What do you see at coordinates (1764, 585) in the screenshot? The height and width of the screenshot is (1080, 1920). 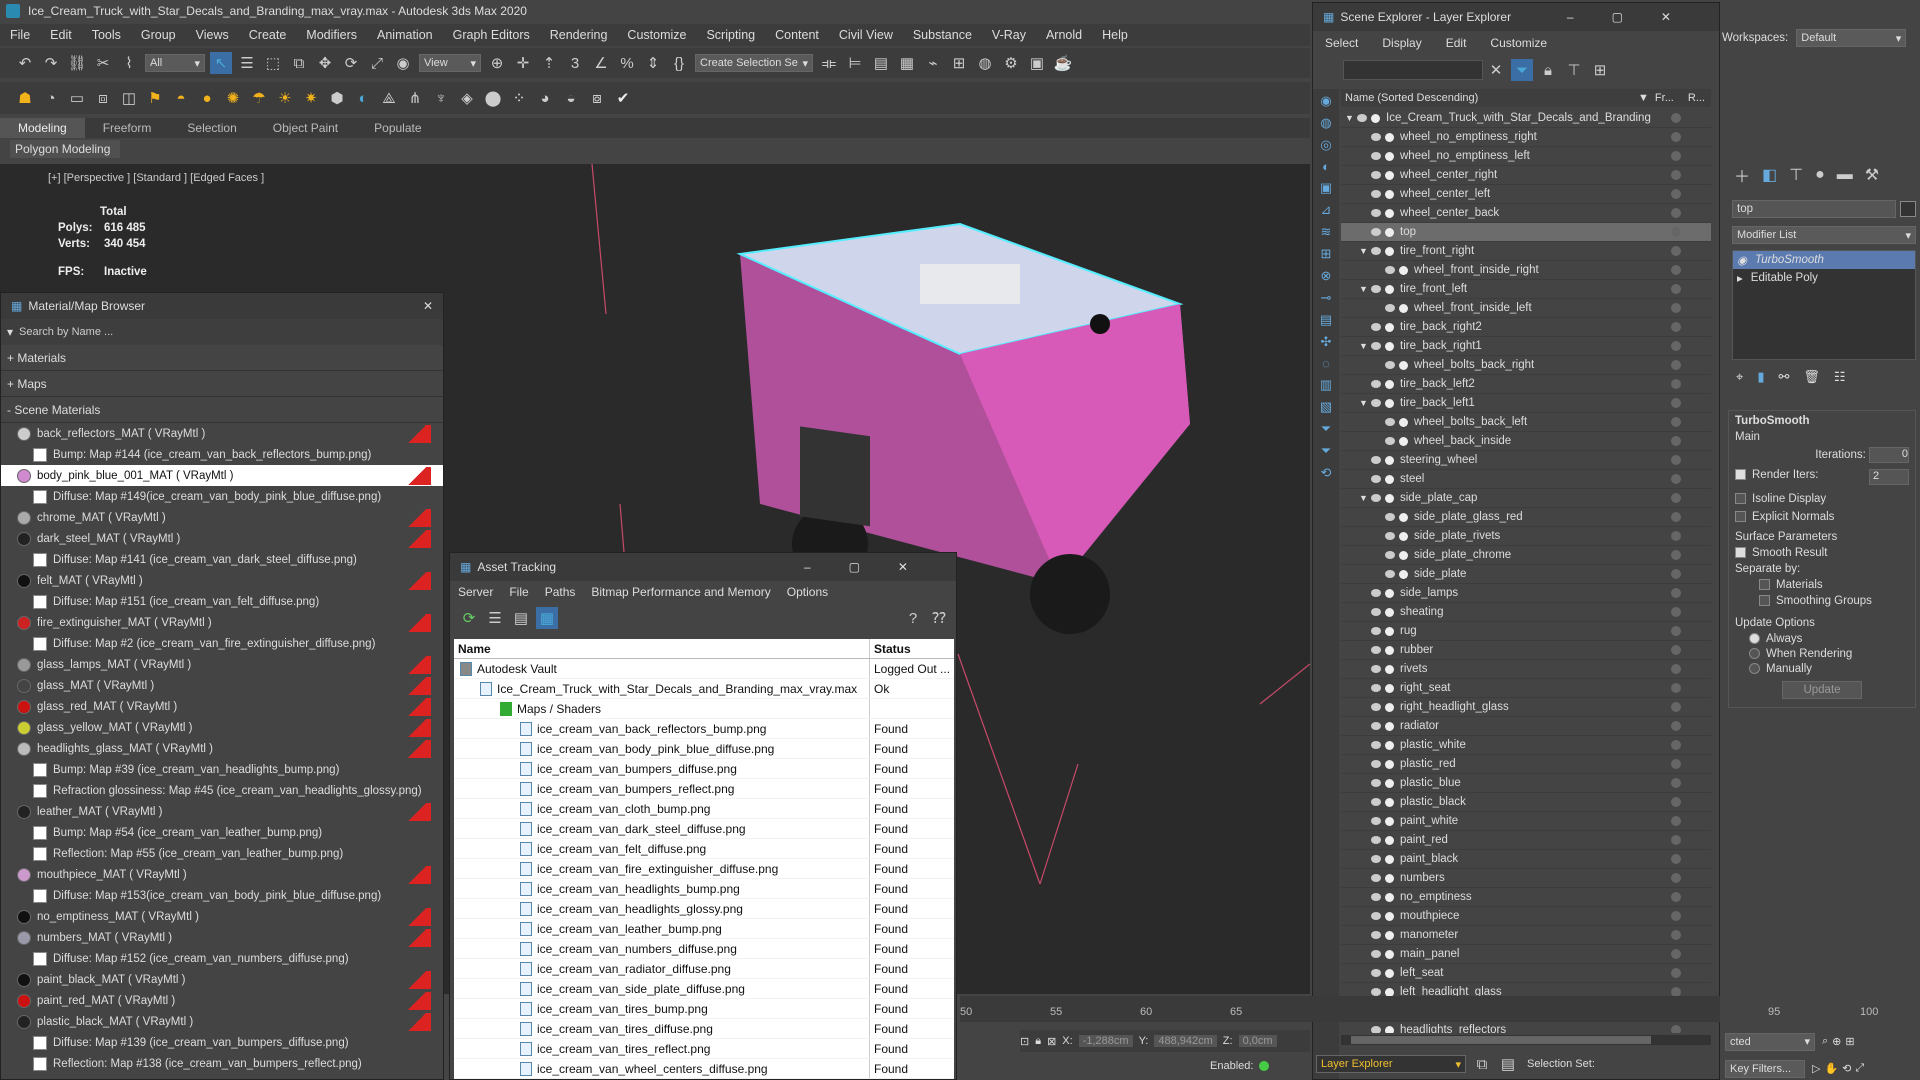 I see `materials-checkbox` at bounding box center [1764, 585].